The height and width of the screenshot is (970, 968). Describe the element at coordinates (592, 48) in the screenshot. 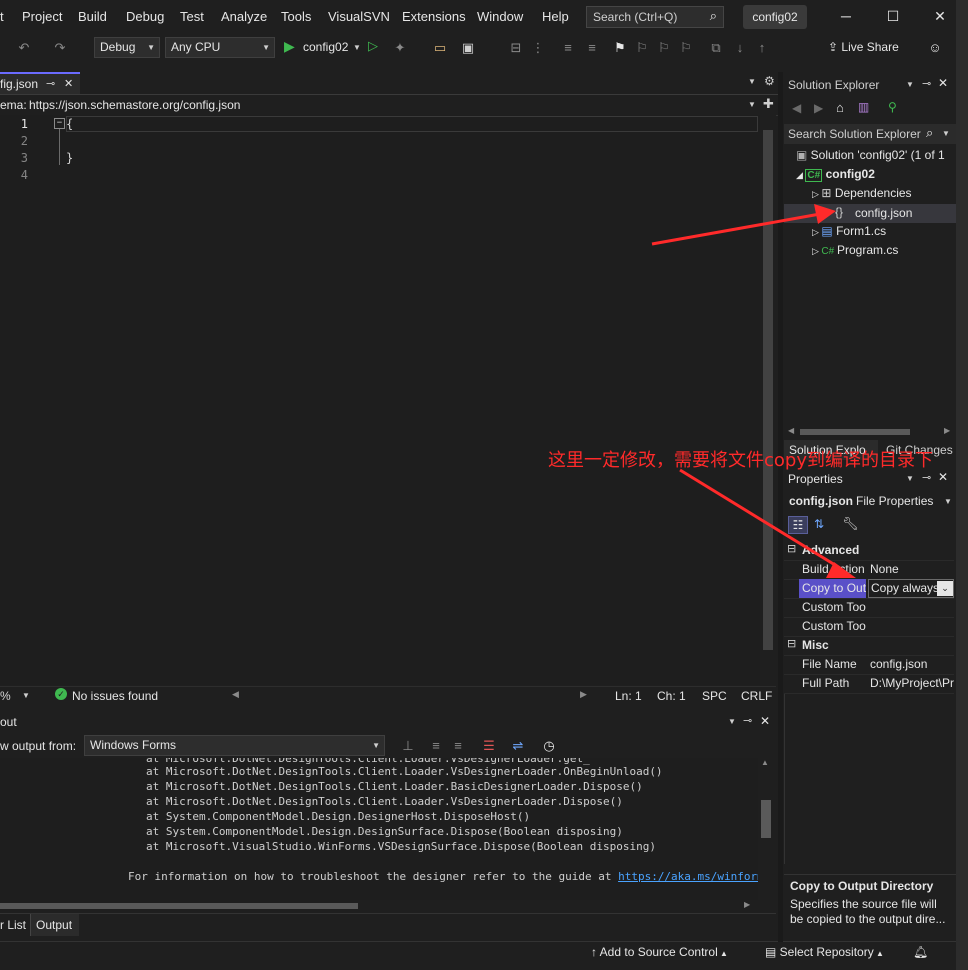

I see `outdent-icon: ≡` at that location.